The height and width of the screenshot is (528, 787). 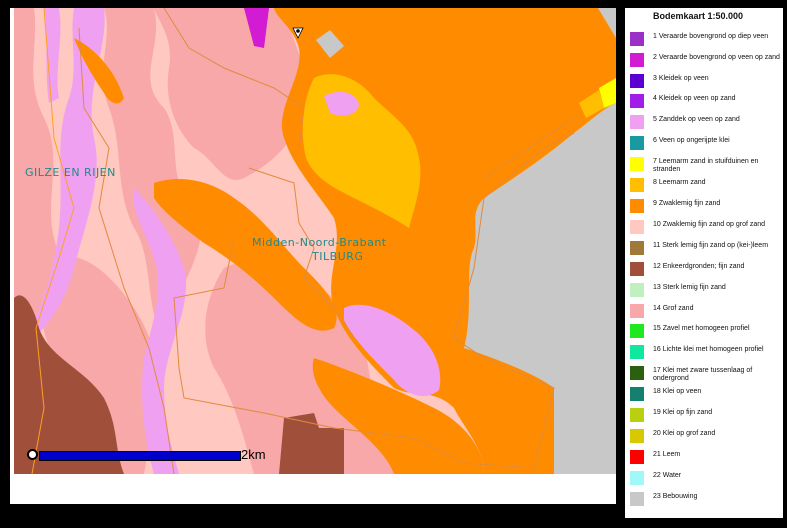 What do you see at coordinates (673, 308) in the screenshot?
I see `legend-label: 14 Grof zand` at bounding box center [673, 308].